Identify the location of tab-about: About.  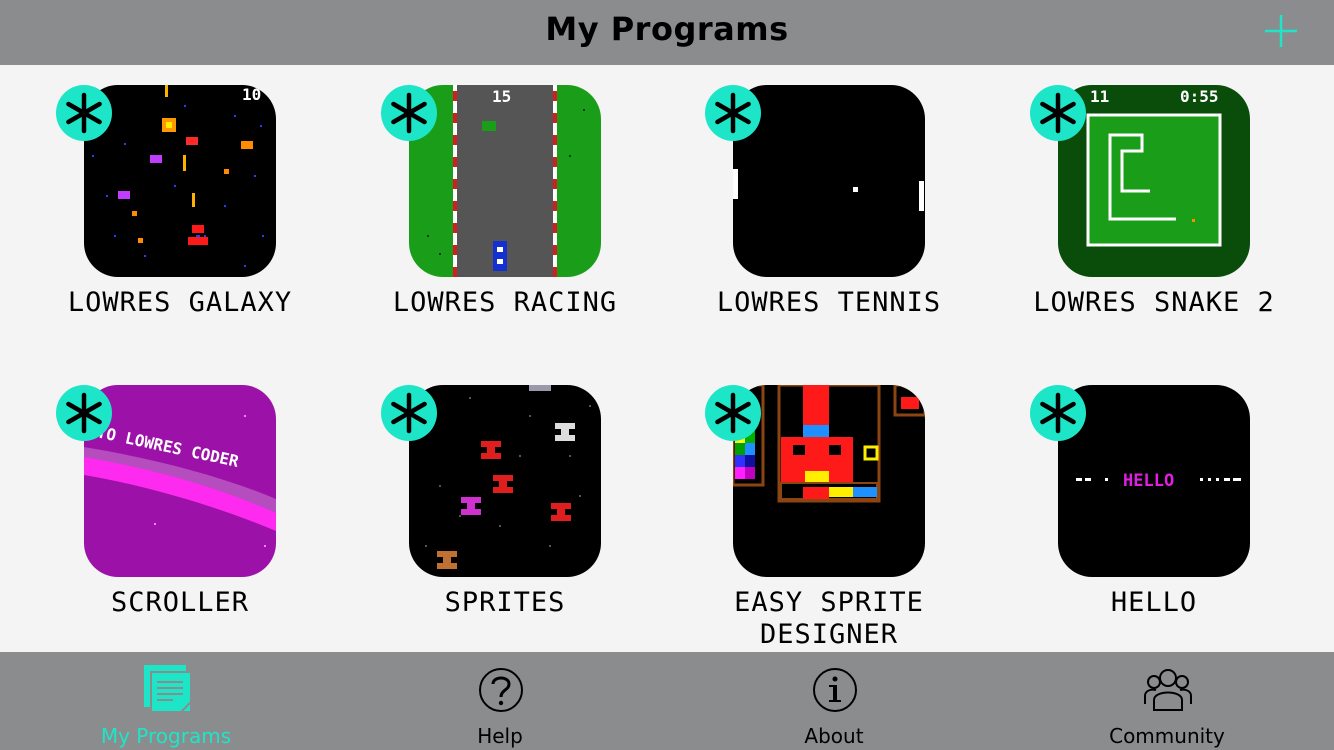
(834, 701).